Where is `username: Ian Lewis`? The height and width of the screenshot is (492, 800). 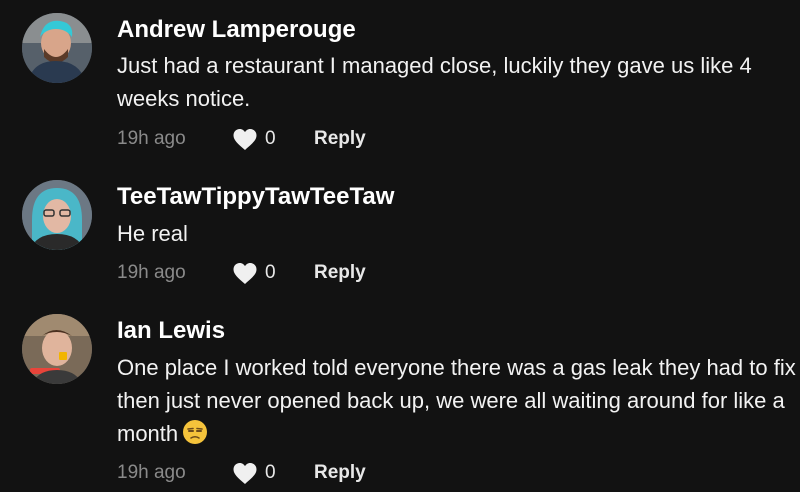 username: Ian Lewis is located at coordinates (171, 331).